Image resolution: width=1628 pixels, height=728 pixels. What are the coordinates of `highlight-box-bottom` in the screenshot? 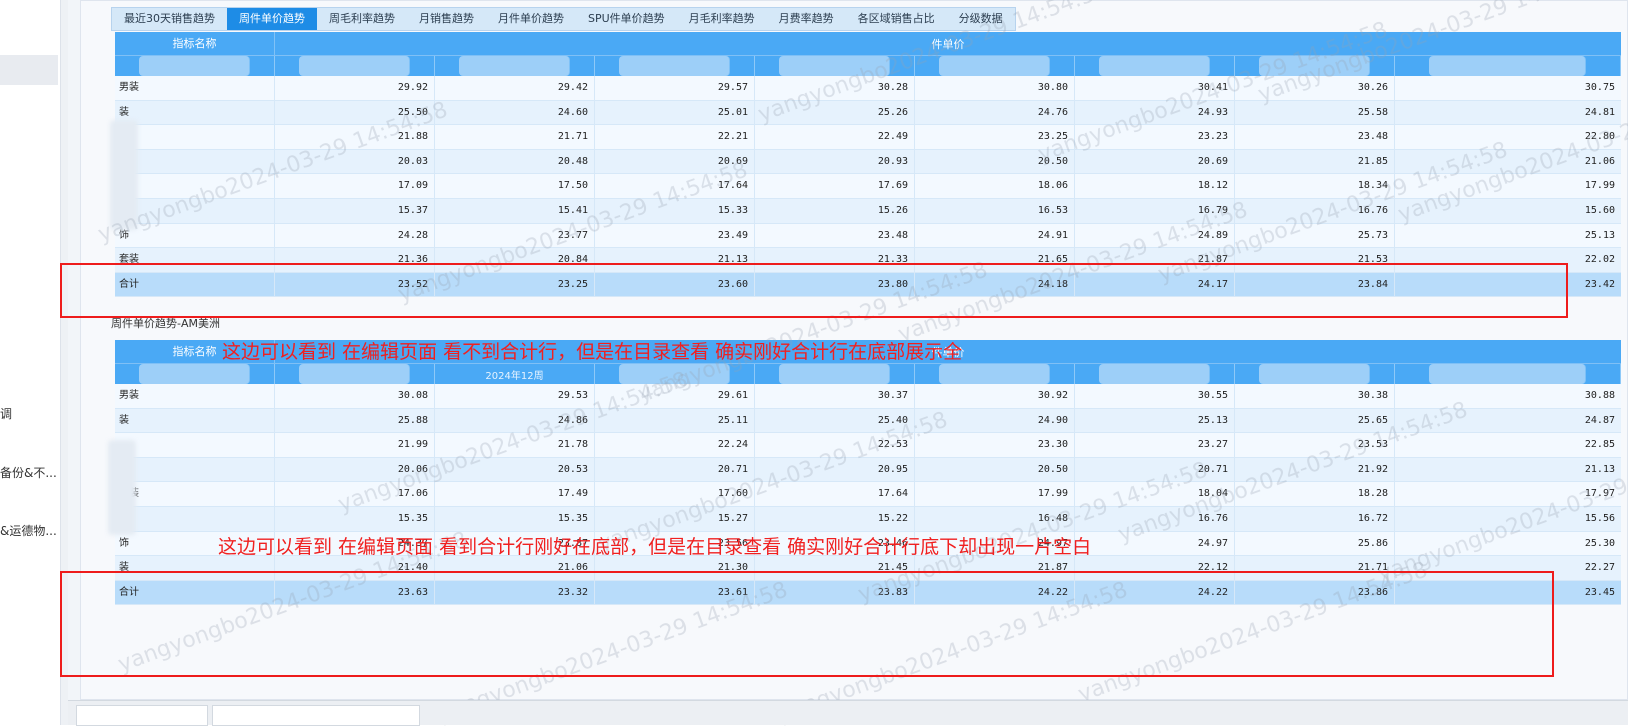 It's located at (807, 624).